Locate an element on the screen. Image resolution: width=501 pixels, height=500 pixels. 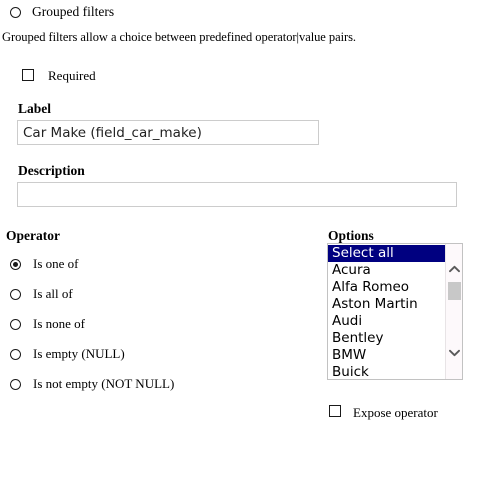
radio-is-none-of-label: Is none of is located at coordinates (59, 323).